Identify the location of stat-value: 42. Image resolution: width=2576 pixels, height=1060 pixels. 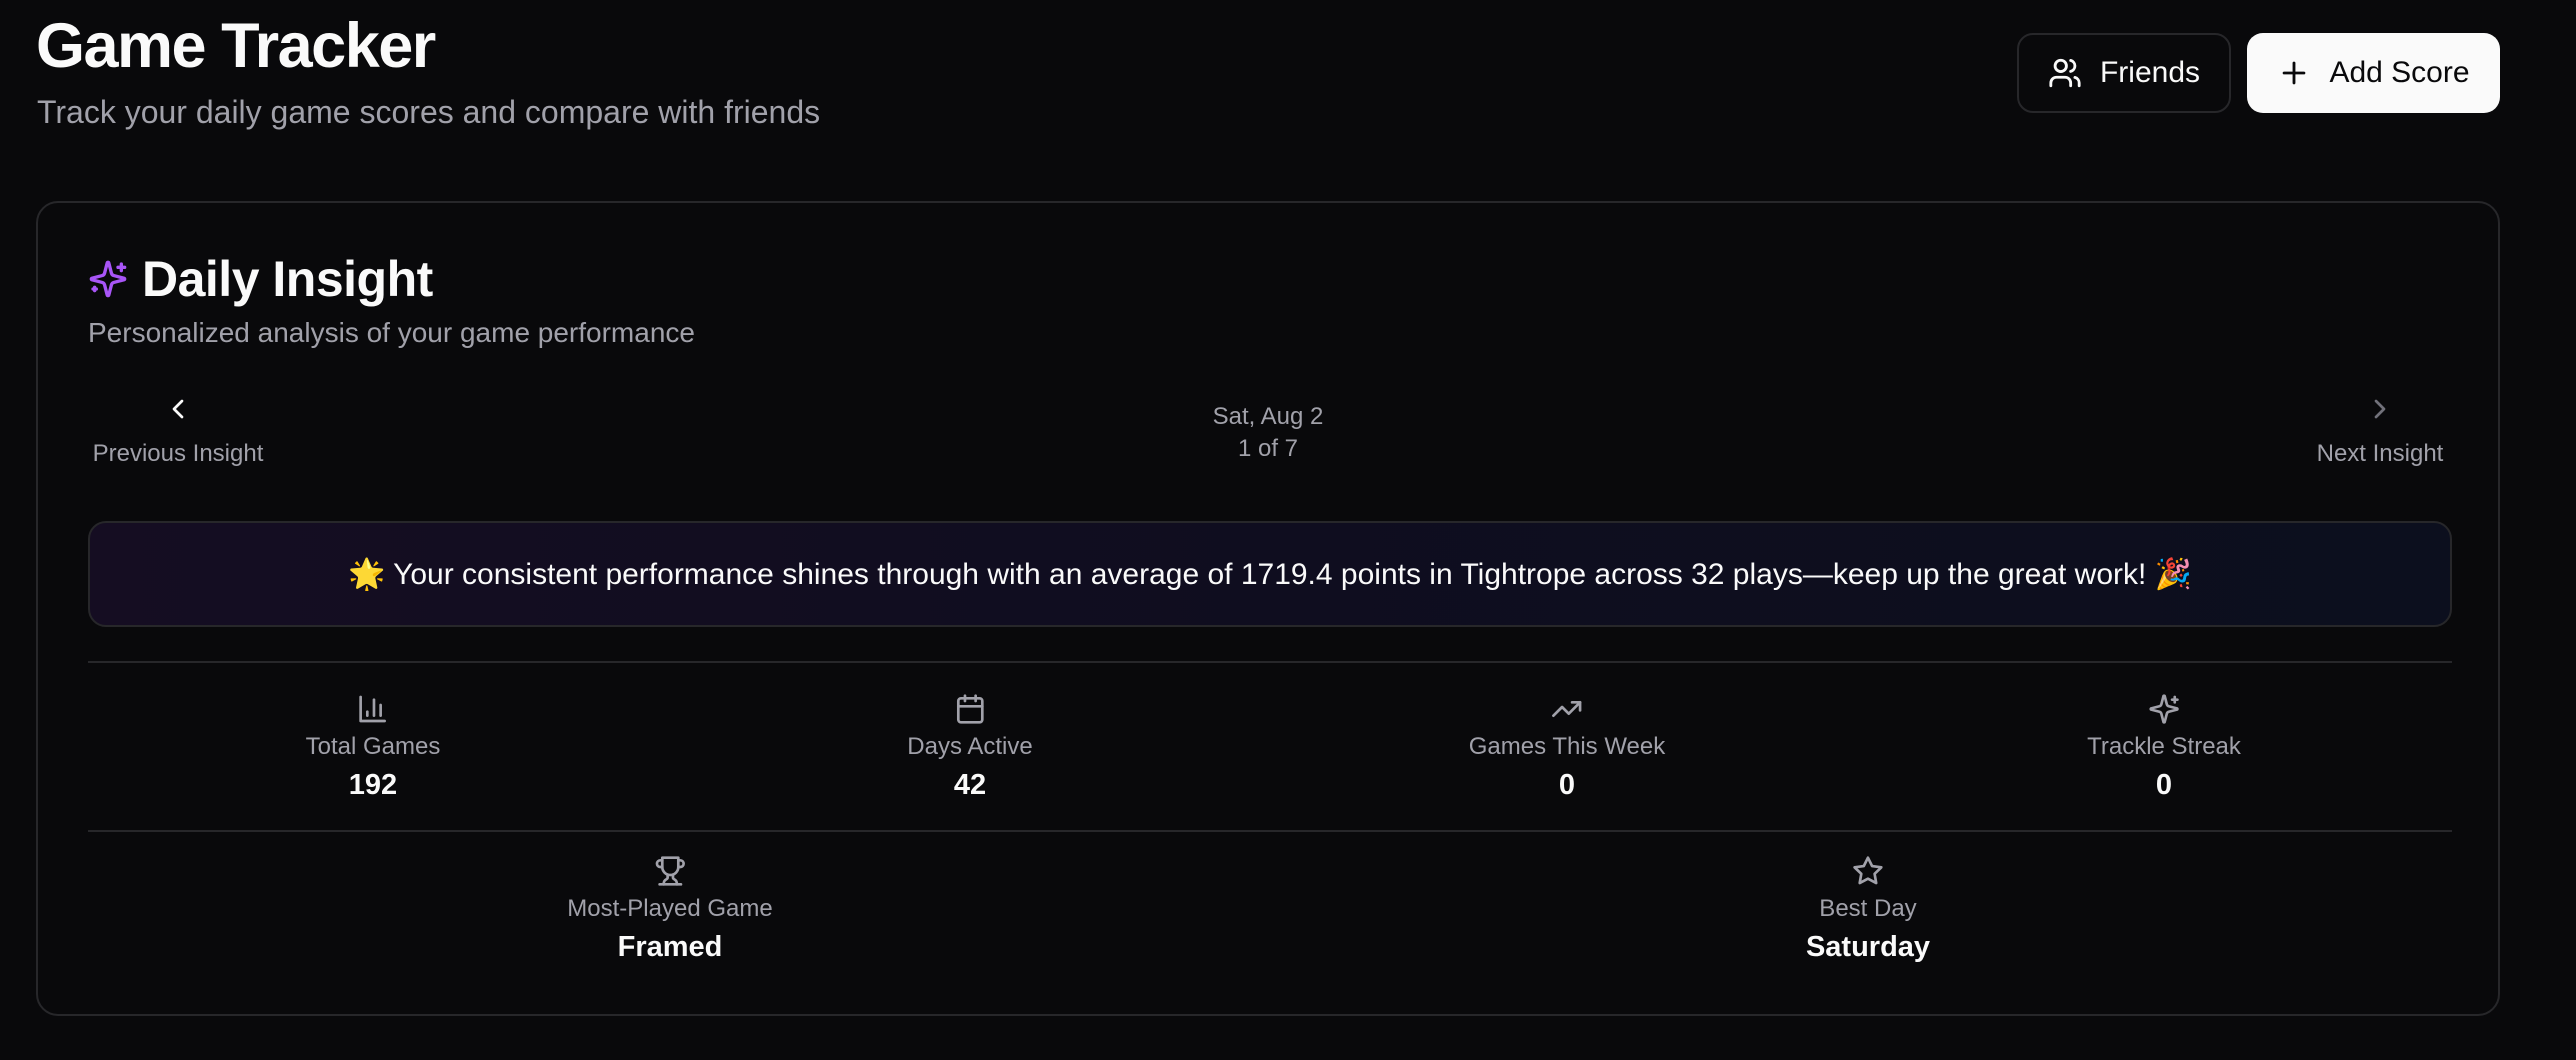
(970, 785).